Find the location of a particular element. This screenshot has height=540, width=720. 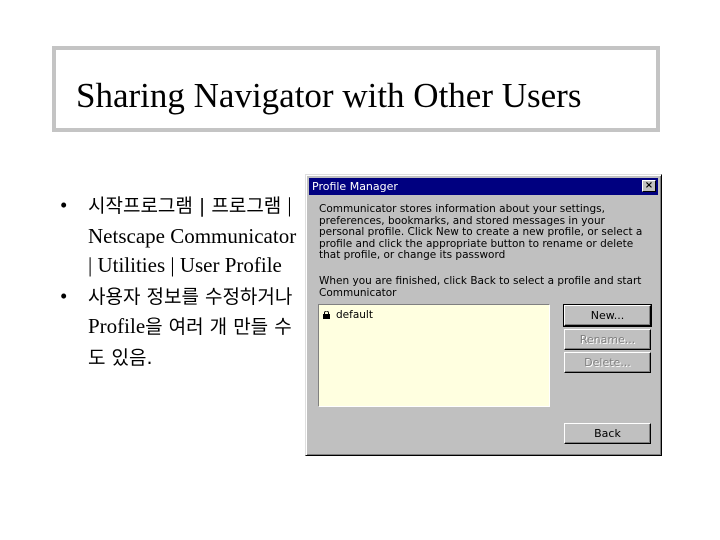

bullet-item-2: • 사용자 정보를 수정하거나 Profile을 여러 개 만들 수도 있음. is located at coordinates (180, 328).